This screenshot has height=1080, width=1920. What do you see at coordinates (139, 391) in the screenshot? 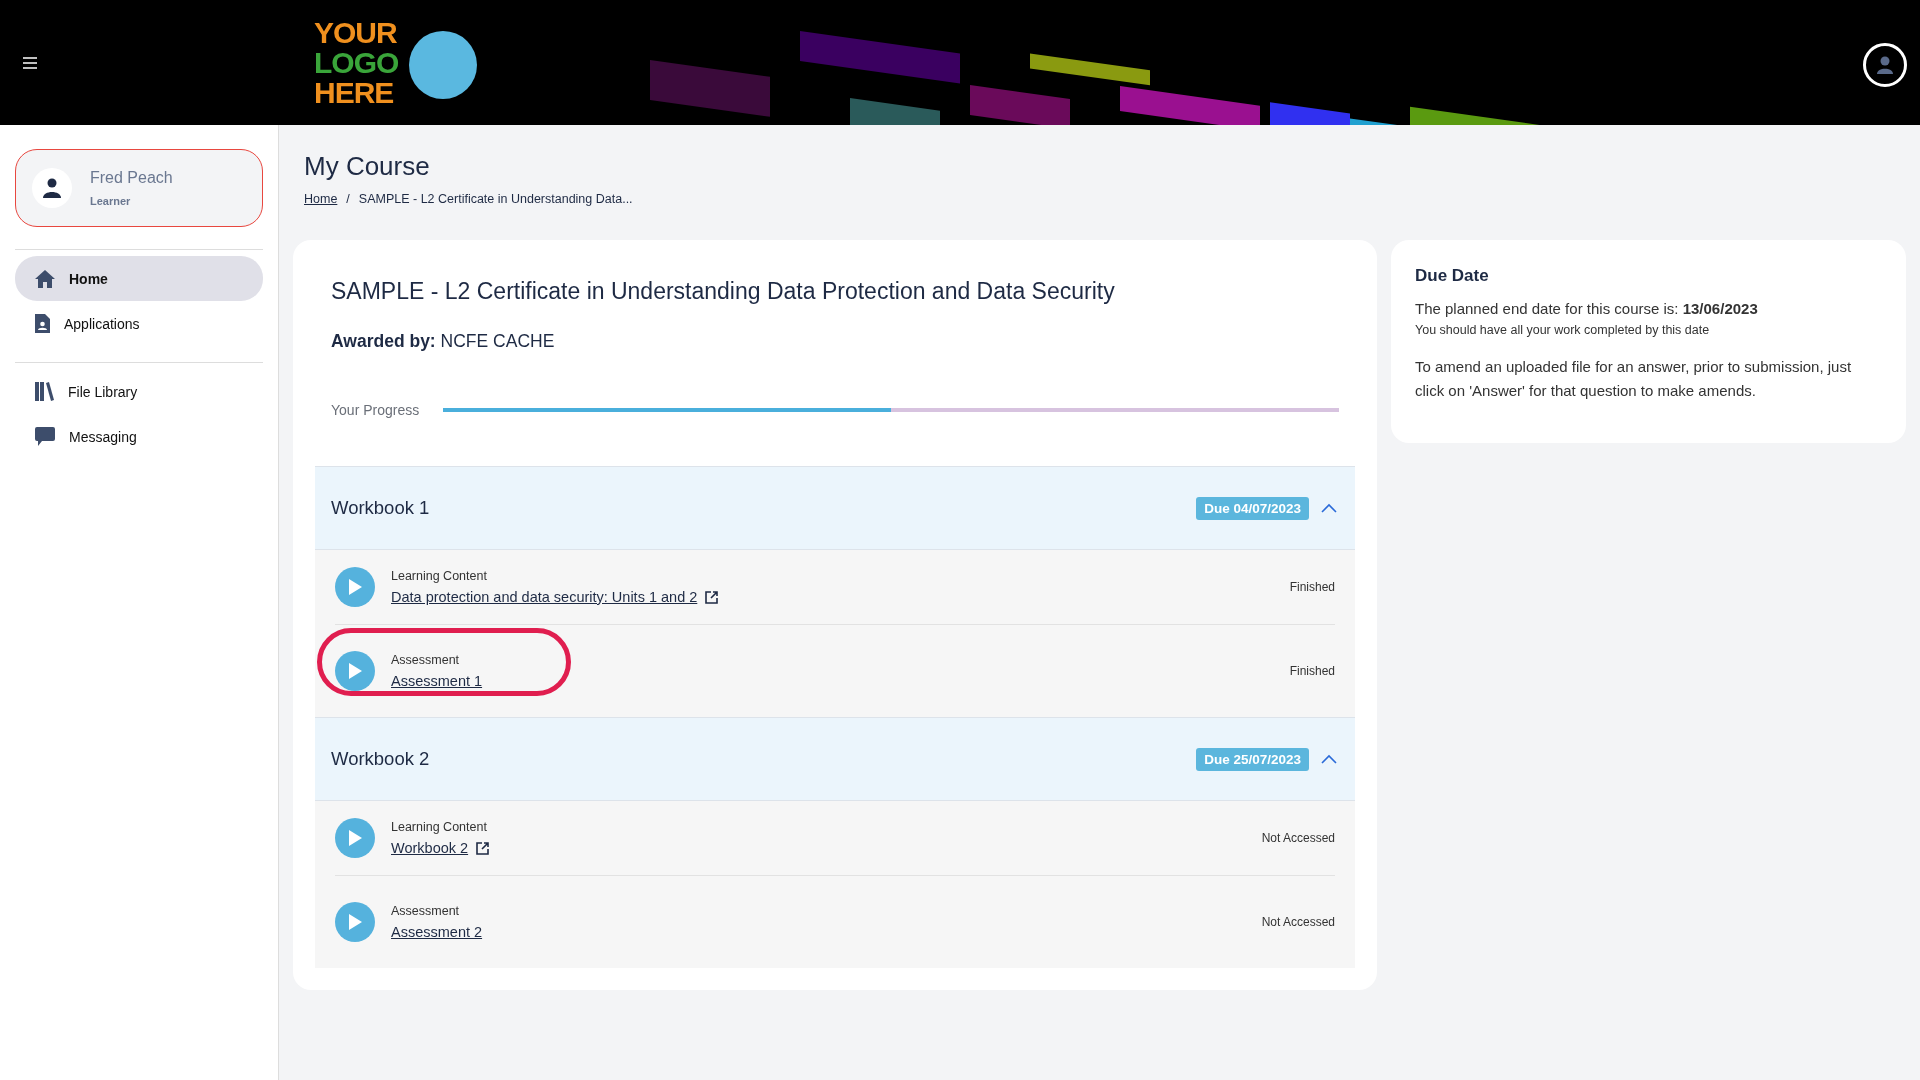
I see `sidebar-item: File Library` at bounding box center [139, 391].